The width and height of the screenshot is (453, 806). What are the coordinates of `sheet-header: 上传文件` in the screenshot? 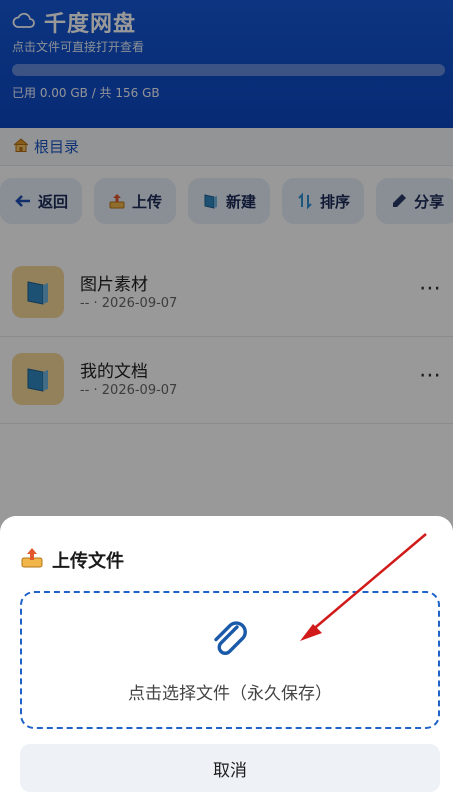 It's located at (72, 560).